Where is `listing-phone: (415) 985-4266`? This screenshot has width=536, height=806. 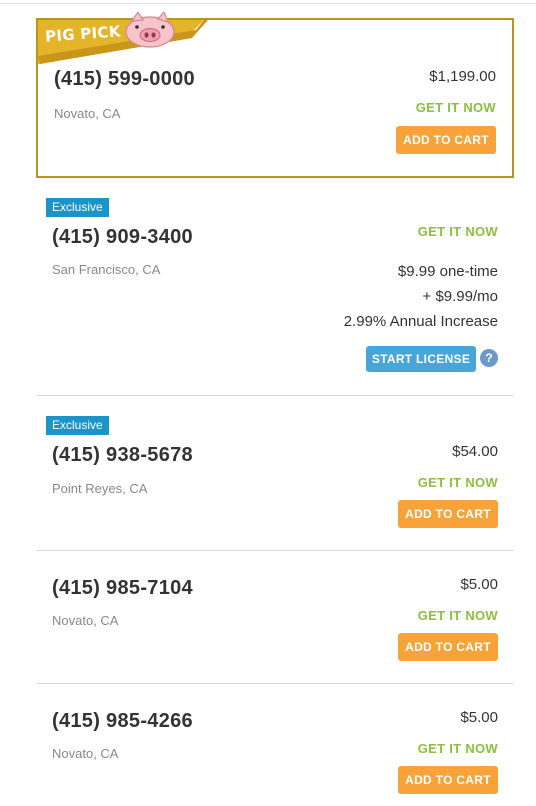 listing-phone: (415) 985-4266 is located at coordinates (122, 721).